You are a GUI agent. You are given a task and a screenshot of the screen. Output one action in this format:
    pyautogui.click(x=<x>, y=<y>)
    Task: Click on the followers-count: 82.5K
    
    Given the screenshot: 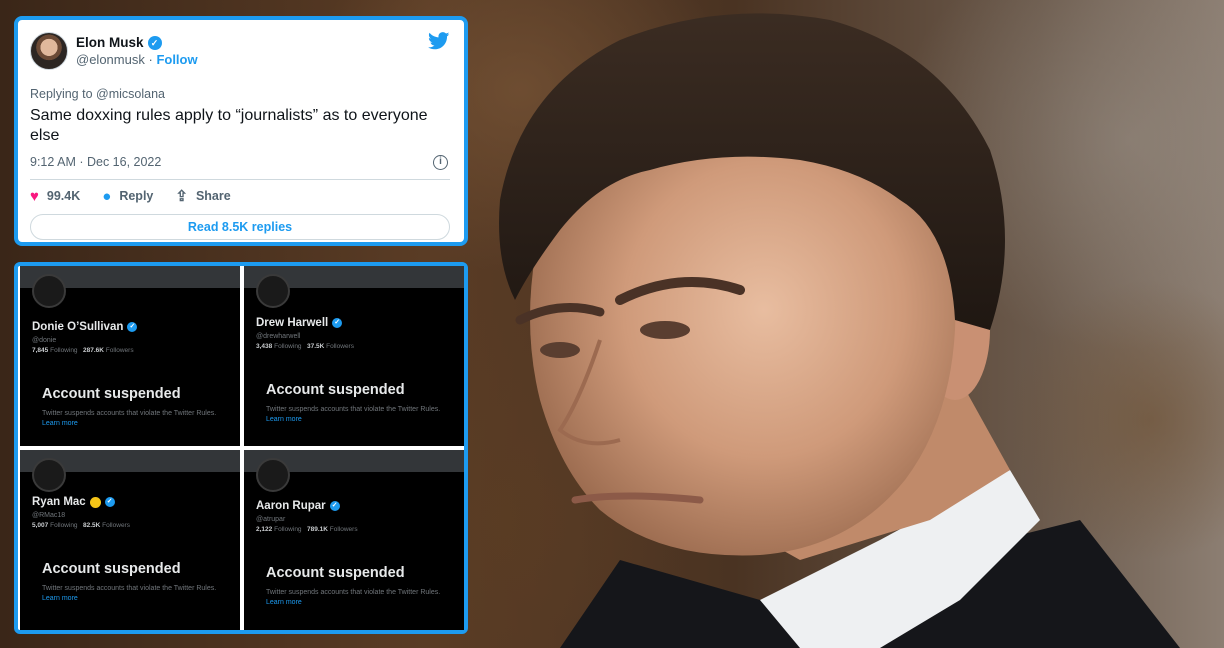 What is the action you would take?
    pyautogui.click(x=91, y=525)
    